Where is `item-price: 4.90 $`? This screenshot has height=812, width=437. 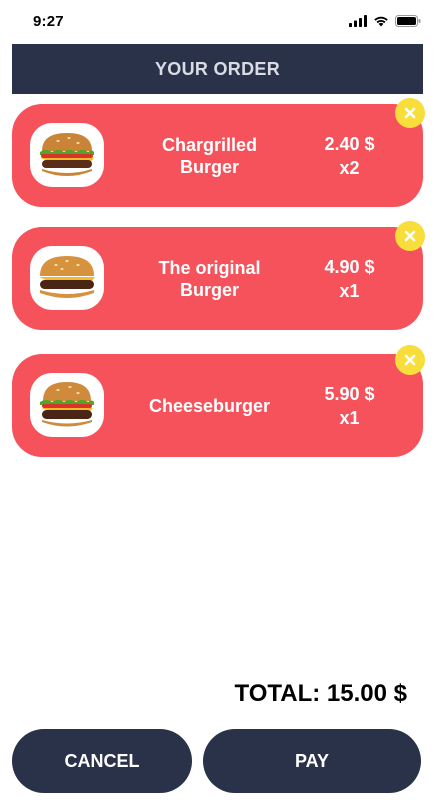 item-price: 4.90 $ is located at coordinates (349, 266).